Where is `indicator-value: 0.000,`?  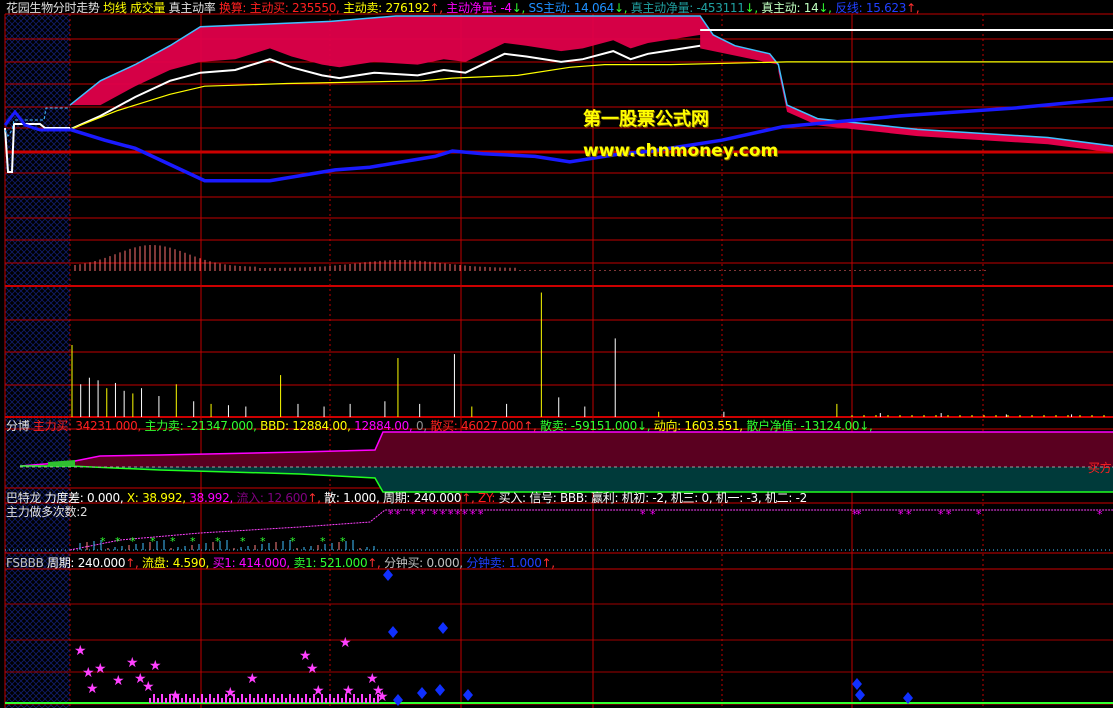 indicator-value: 0.000, is located at coordinates (105, 498).